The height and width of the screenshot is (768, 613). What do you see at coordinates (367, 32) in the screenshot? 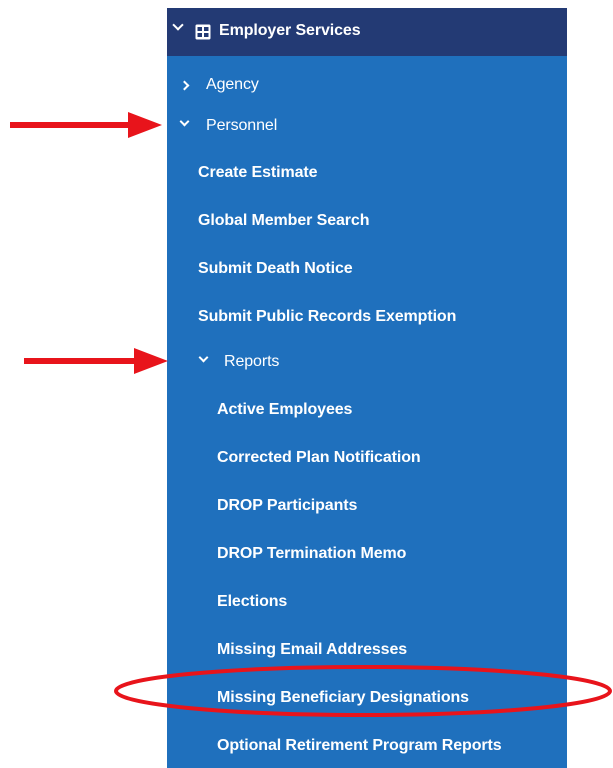
I see `nav-section-employer-services: Employer Services` at bounding box center [367, 32].